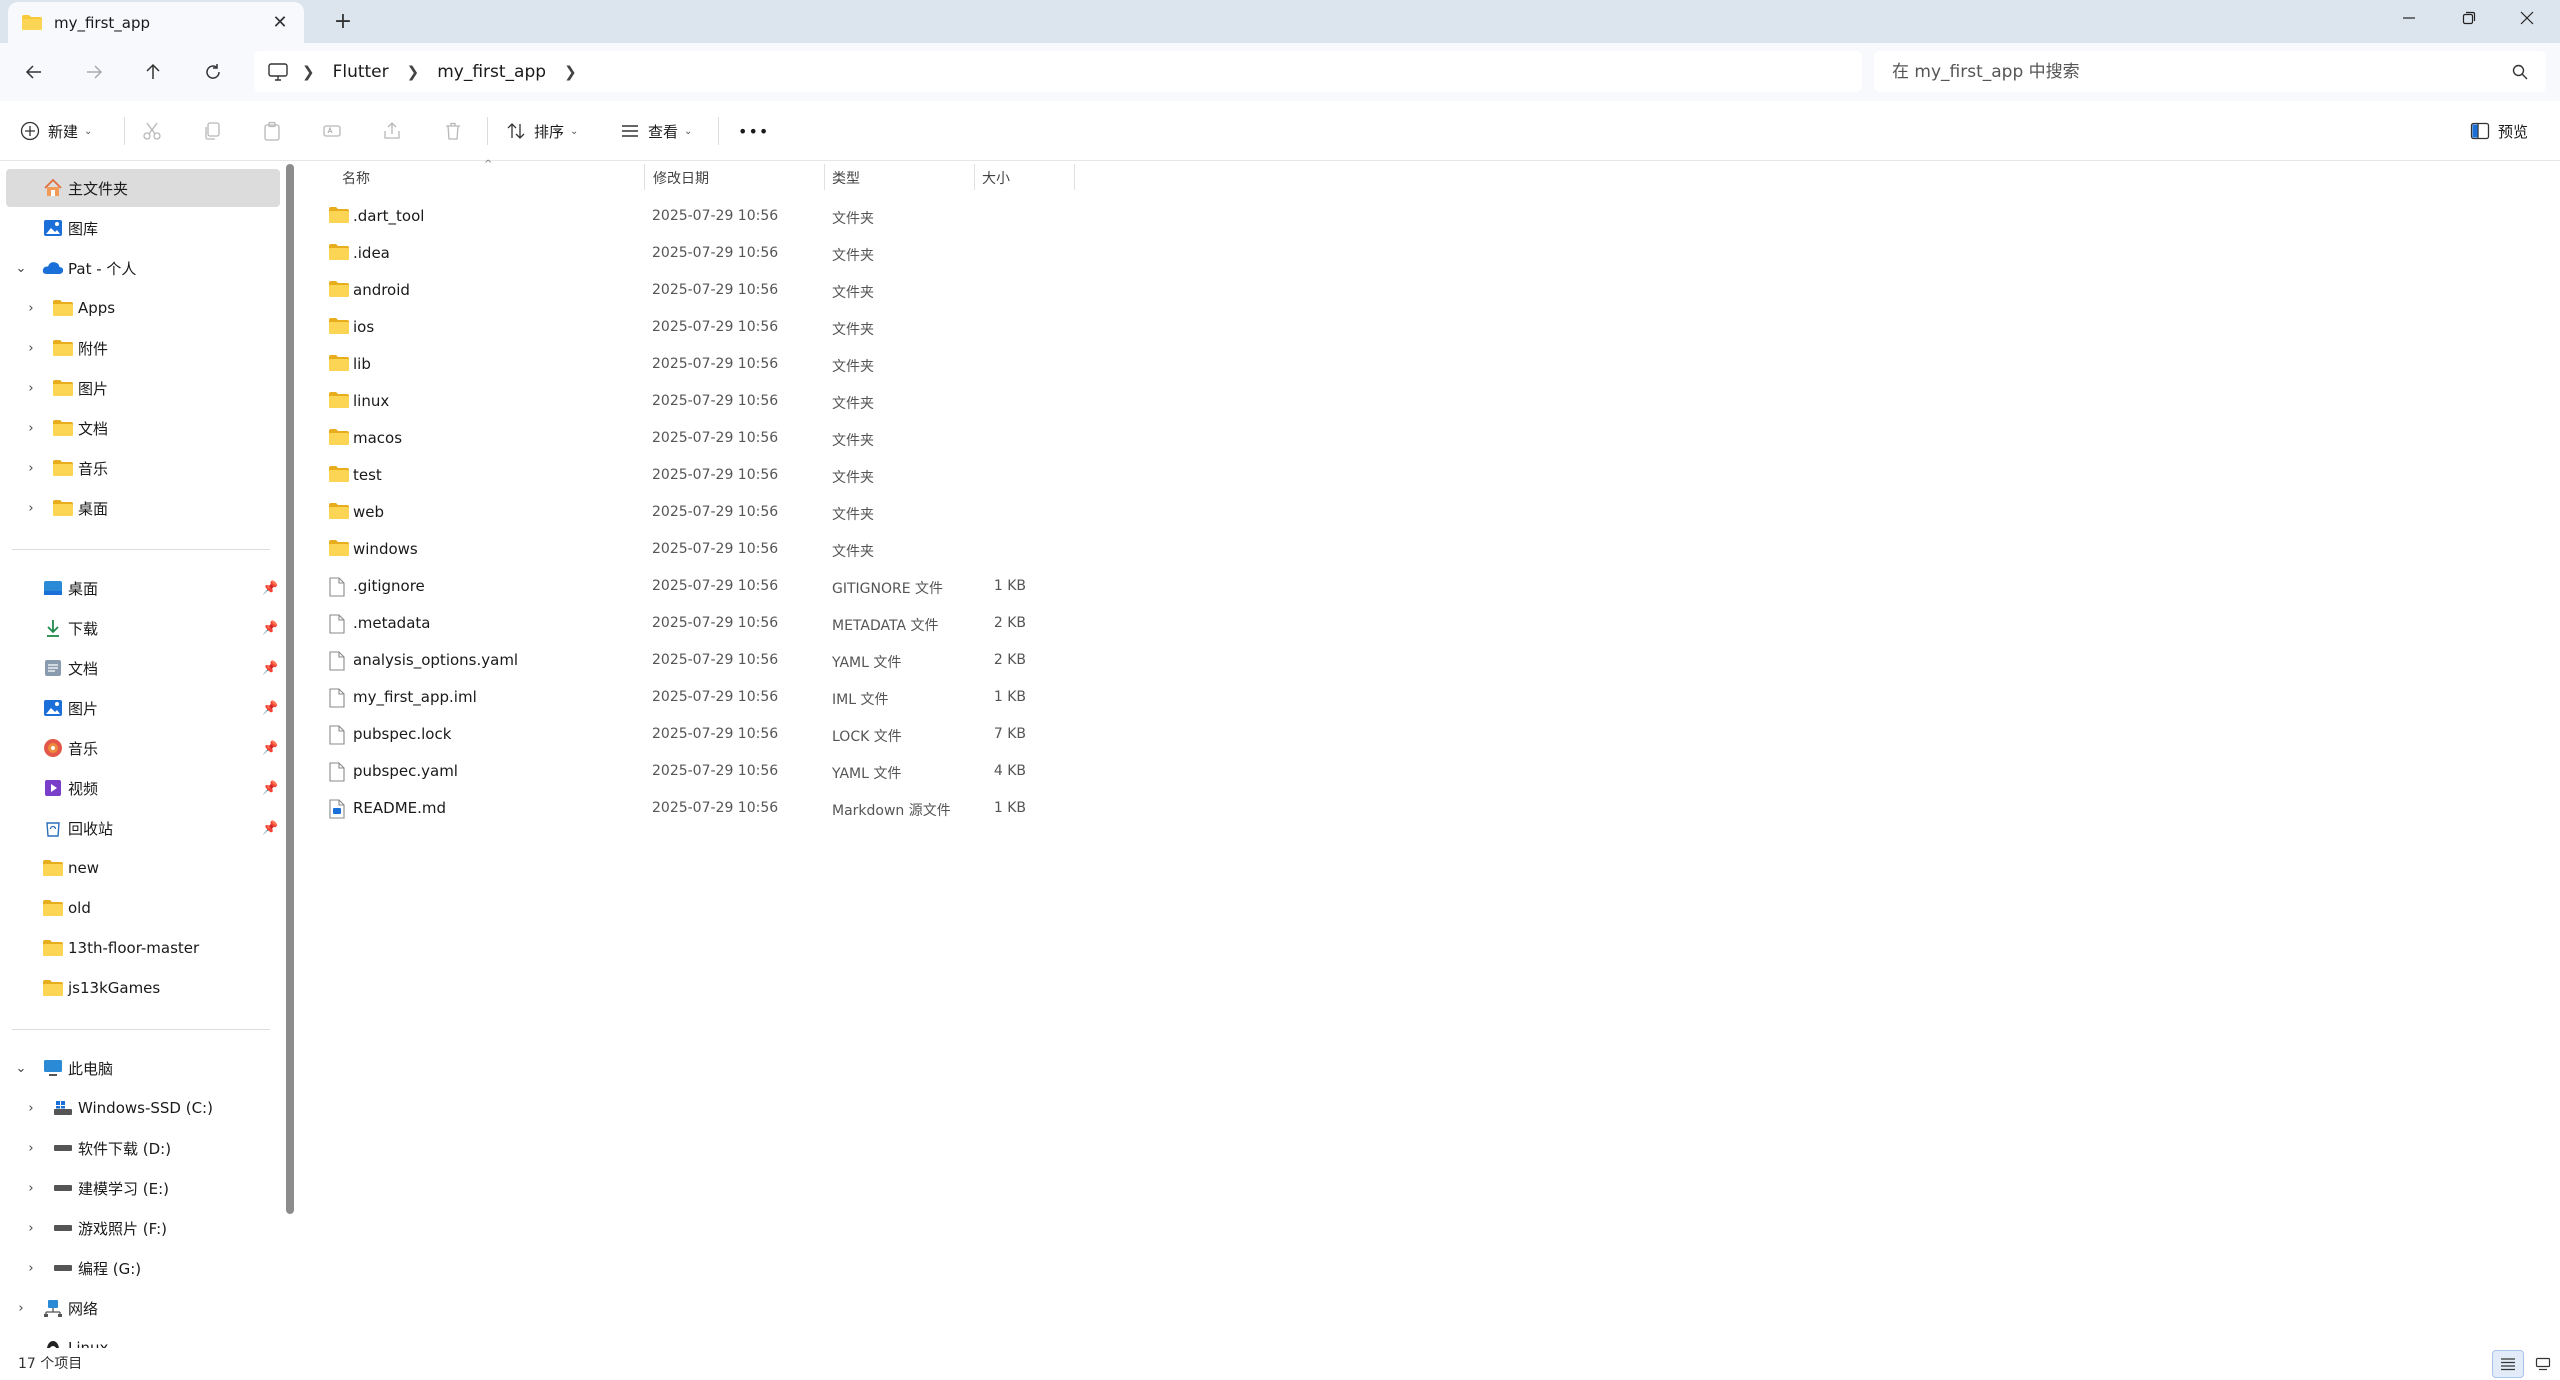  What do you see at coordinates (278, 71) in the screenshot?
I see `computer-icon` at bounding box center [278, 71].